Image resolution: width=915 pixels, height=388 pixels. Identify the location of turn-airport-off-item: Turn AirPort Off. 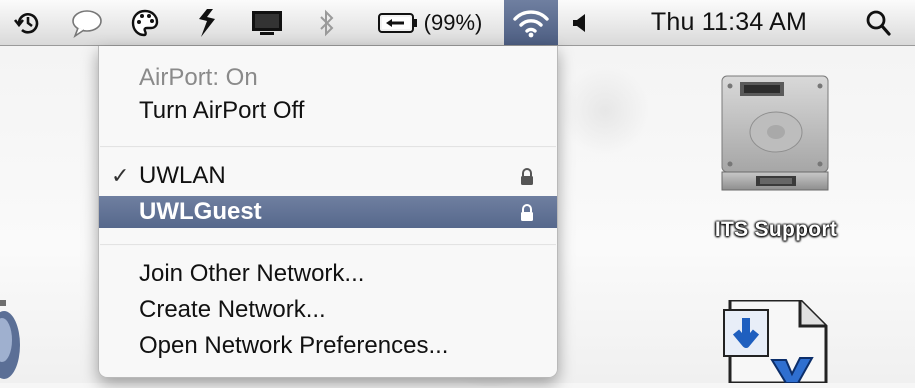
(328, 111).